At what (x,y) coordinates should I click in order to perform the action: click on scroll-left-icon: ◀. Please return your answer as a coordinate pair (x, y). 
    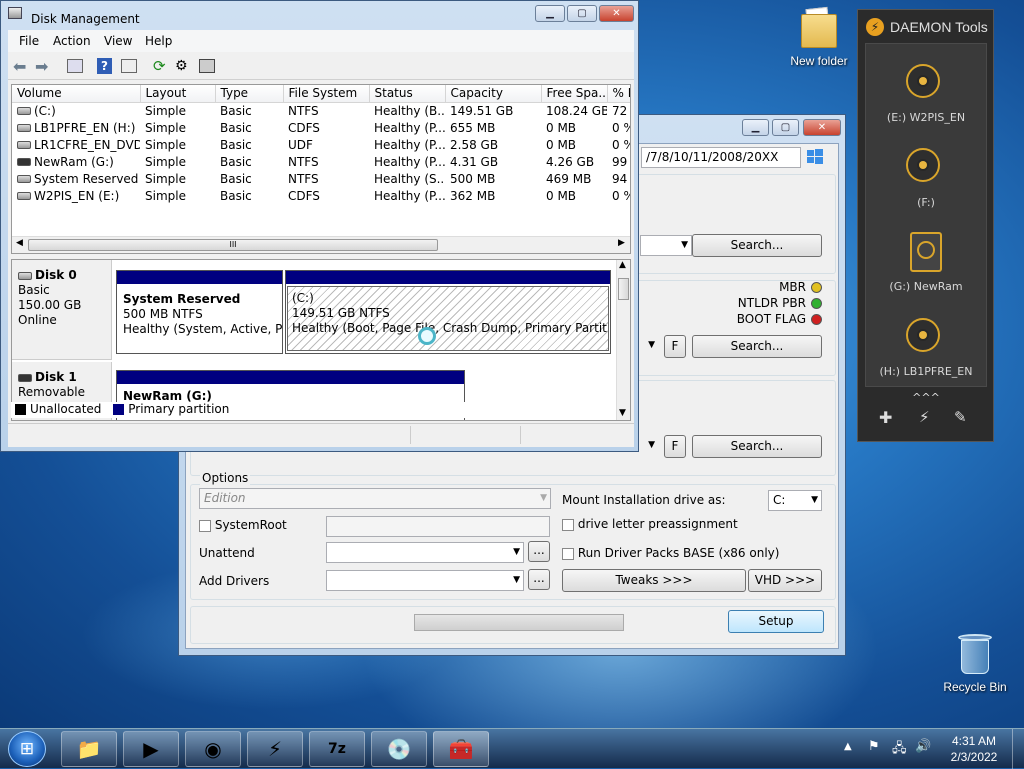
    Looking at the image, I should click on (19, 243).